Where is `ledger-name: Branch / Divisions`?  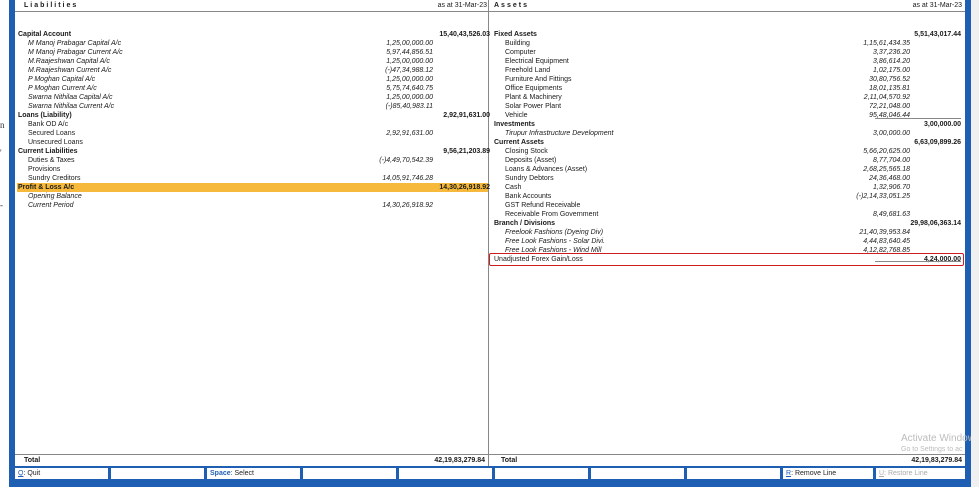
ledger-name: Branch / Divisions is located at coordinates (525, 223).